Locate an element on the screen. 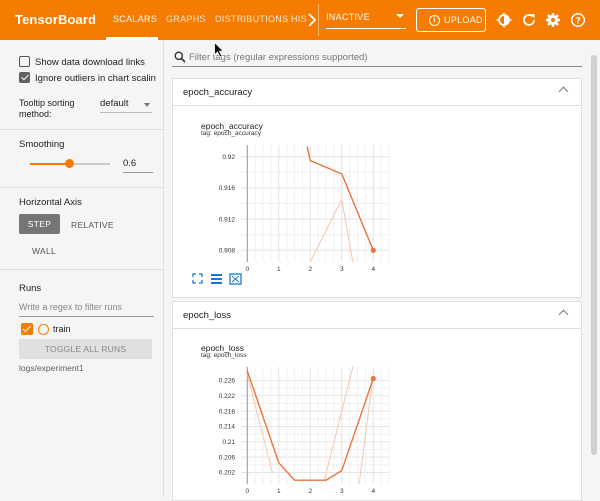 The width and height of the screenshot is (600, 501). runs-label: Runs is located at coordinates (30, 288).